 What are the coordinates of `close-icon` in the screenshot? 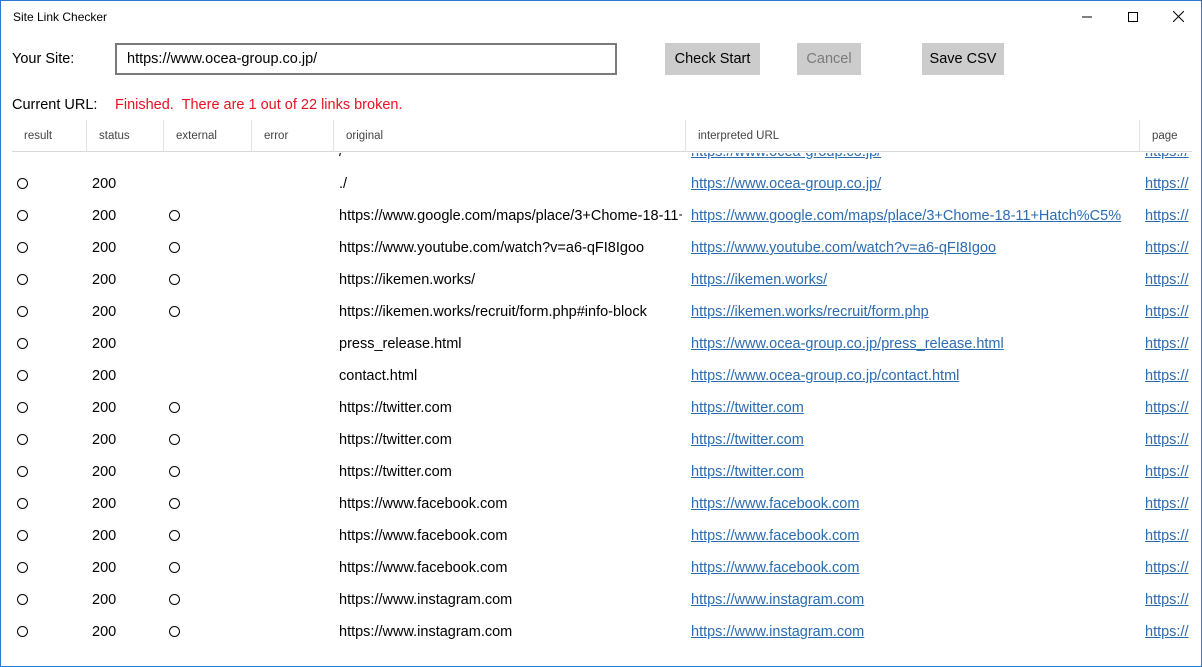 It's located at (1178, 16).